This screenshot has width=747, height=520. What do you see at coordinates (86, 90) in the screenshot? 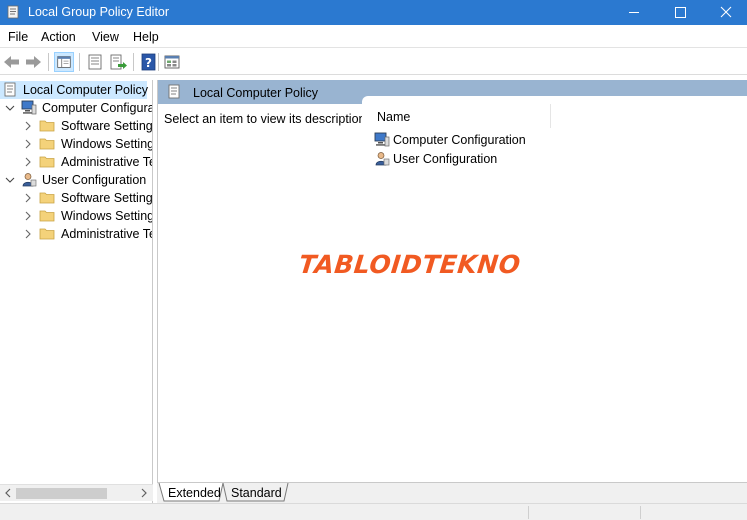
I see `tree-item-label: Local Computer Policy` at bounding box center [86, 90].